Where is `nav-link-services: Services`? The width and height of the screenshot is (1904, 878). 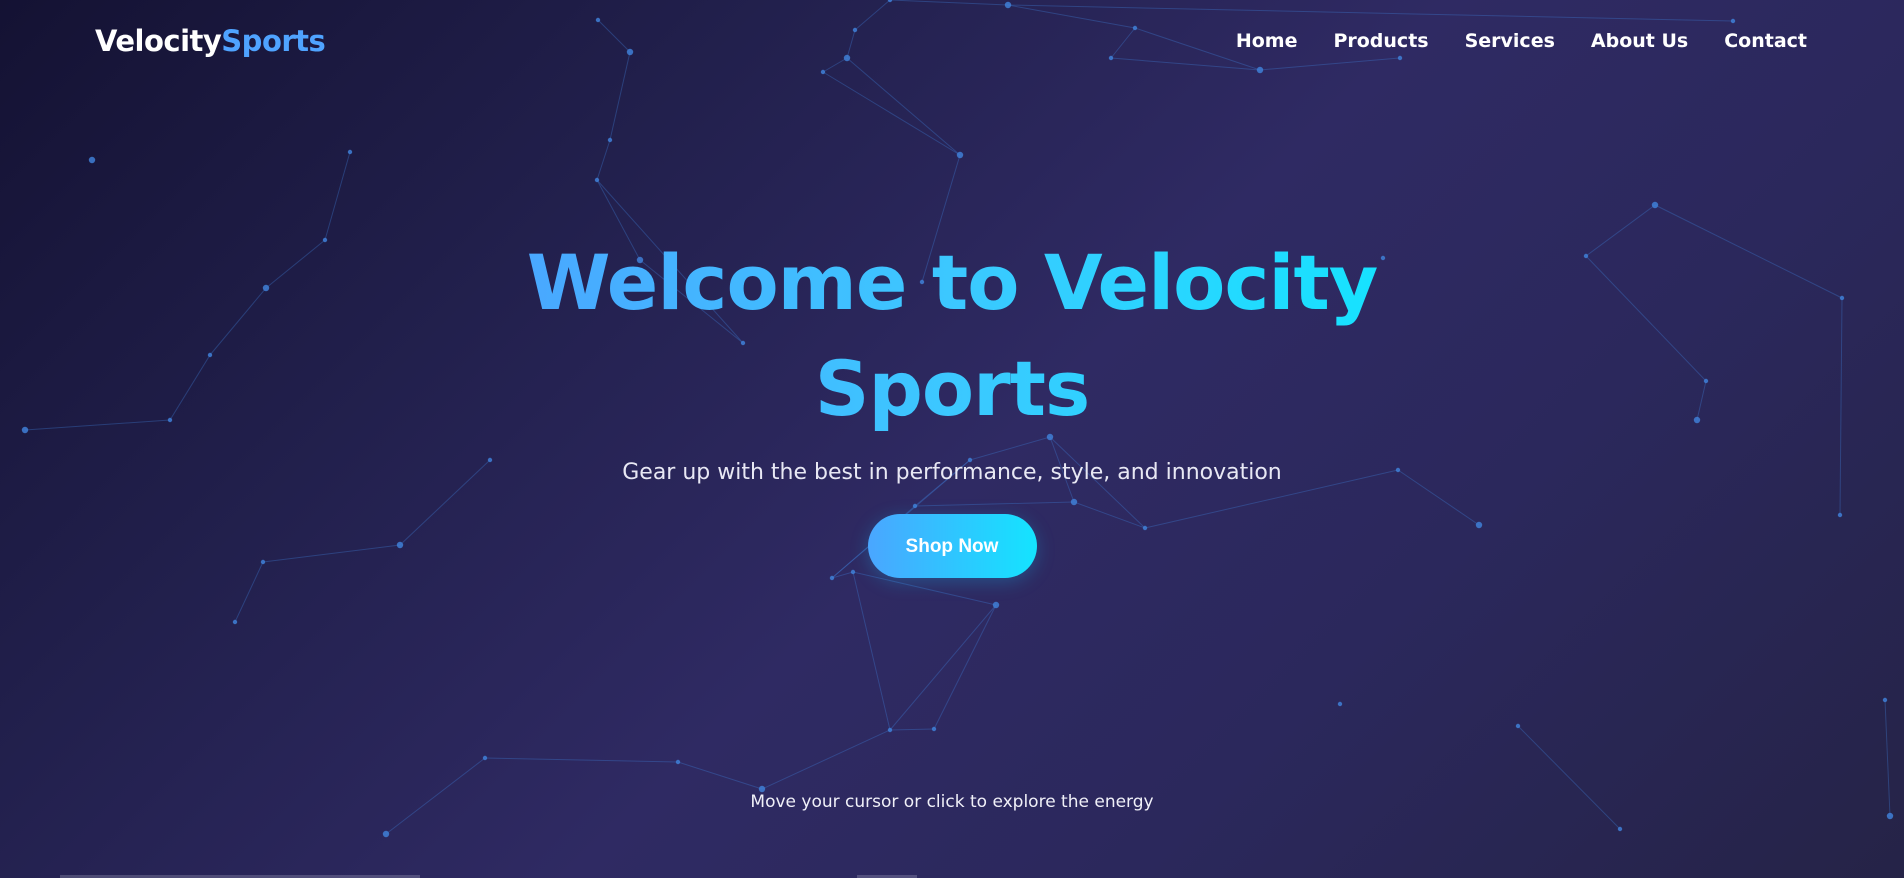
nav-link-services: Services is located at coordinates (1510, 41).